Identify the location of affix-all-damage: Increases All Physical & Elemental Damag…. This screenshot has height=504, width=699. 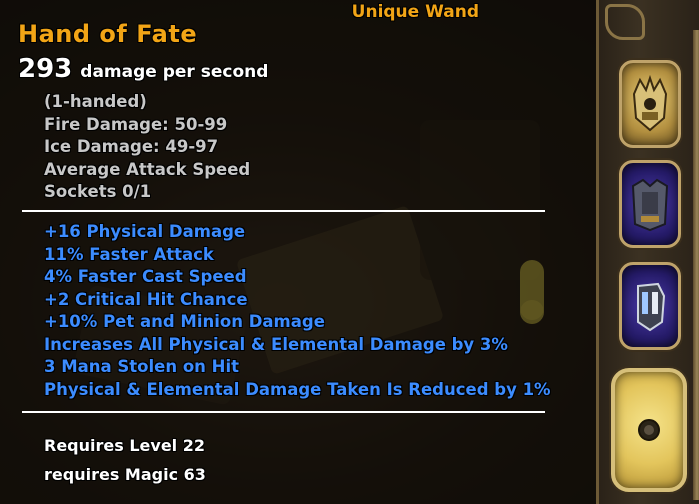
(276, 344).